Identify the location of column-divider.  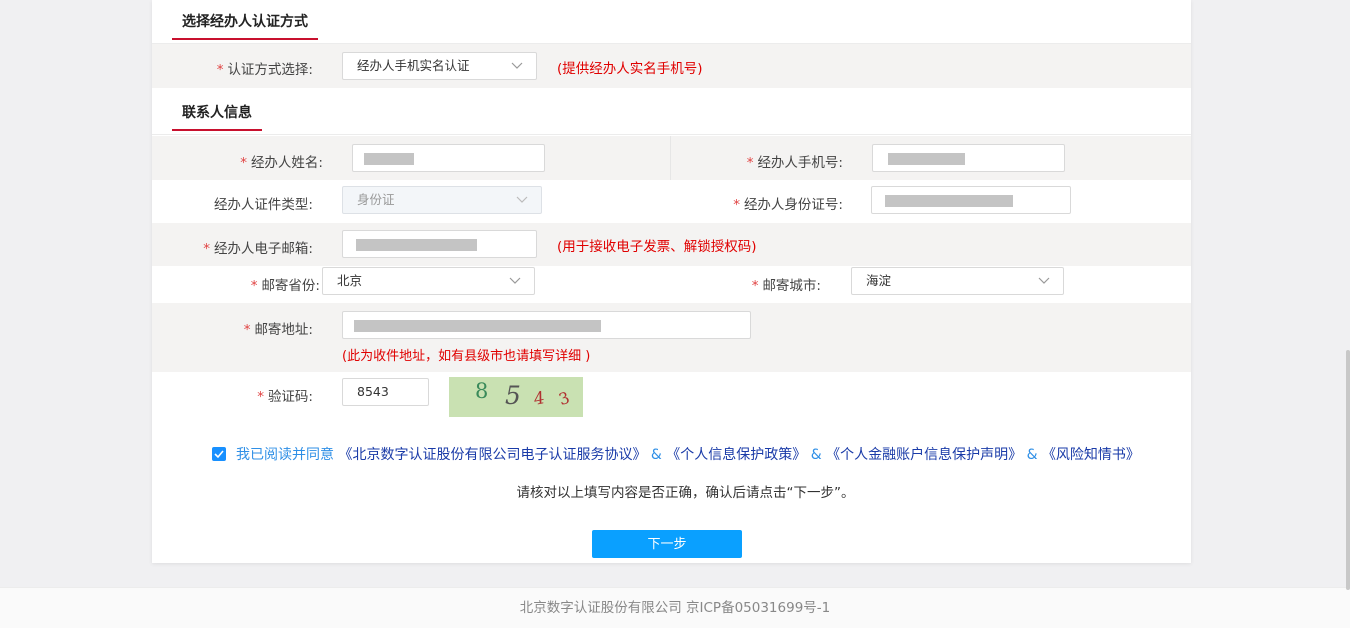
(670, 158).